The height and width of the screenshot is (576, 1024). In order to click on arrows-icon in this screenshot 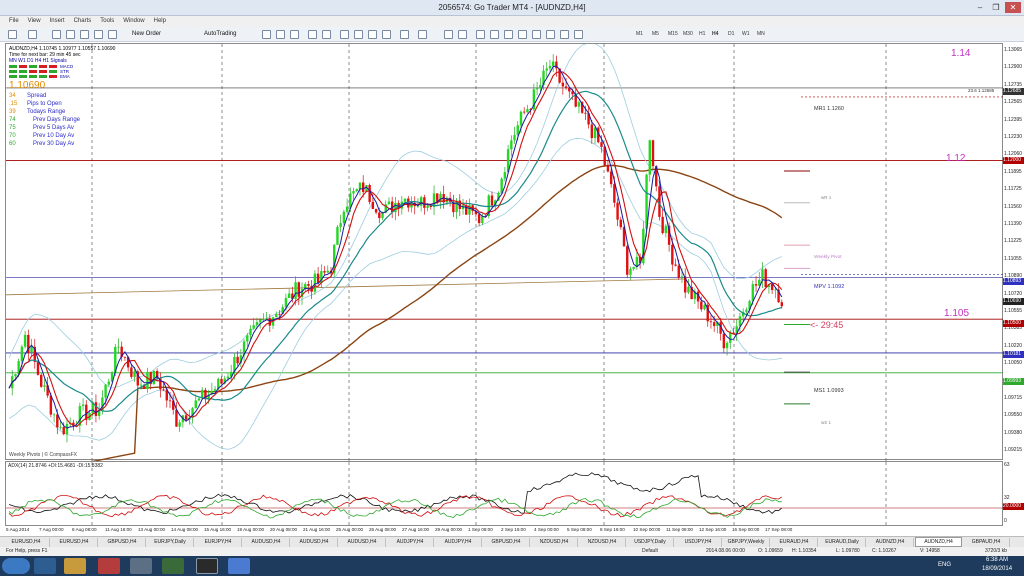, I will do `click(578, 34)`.